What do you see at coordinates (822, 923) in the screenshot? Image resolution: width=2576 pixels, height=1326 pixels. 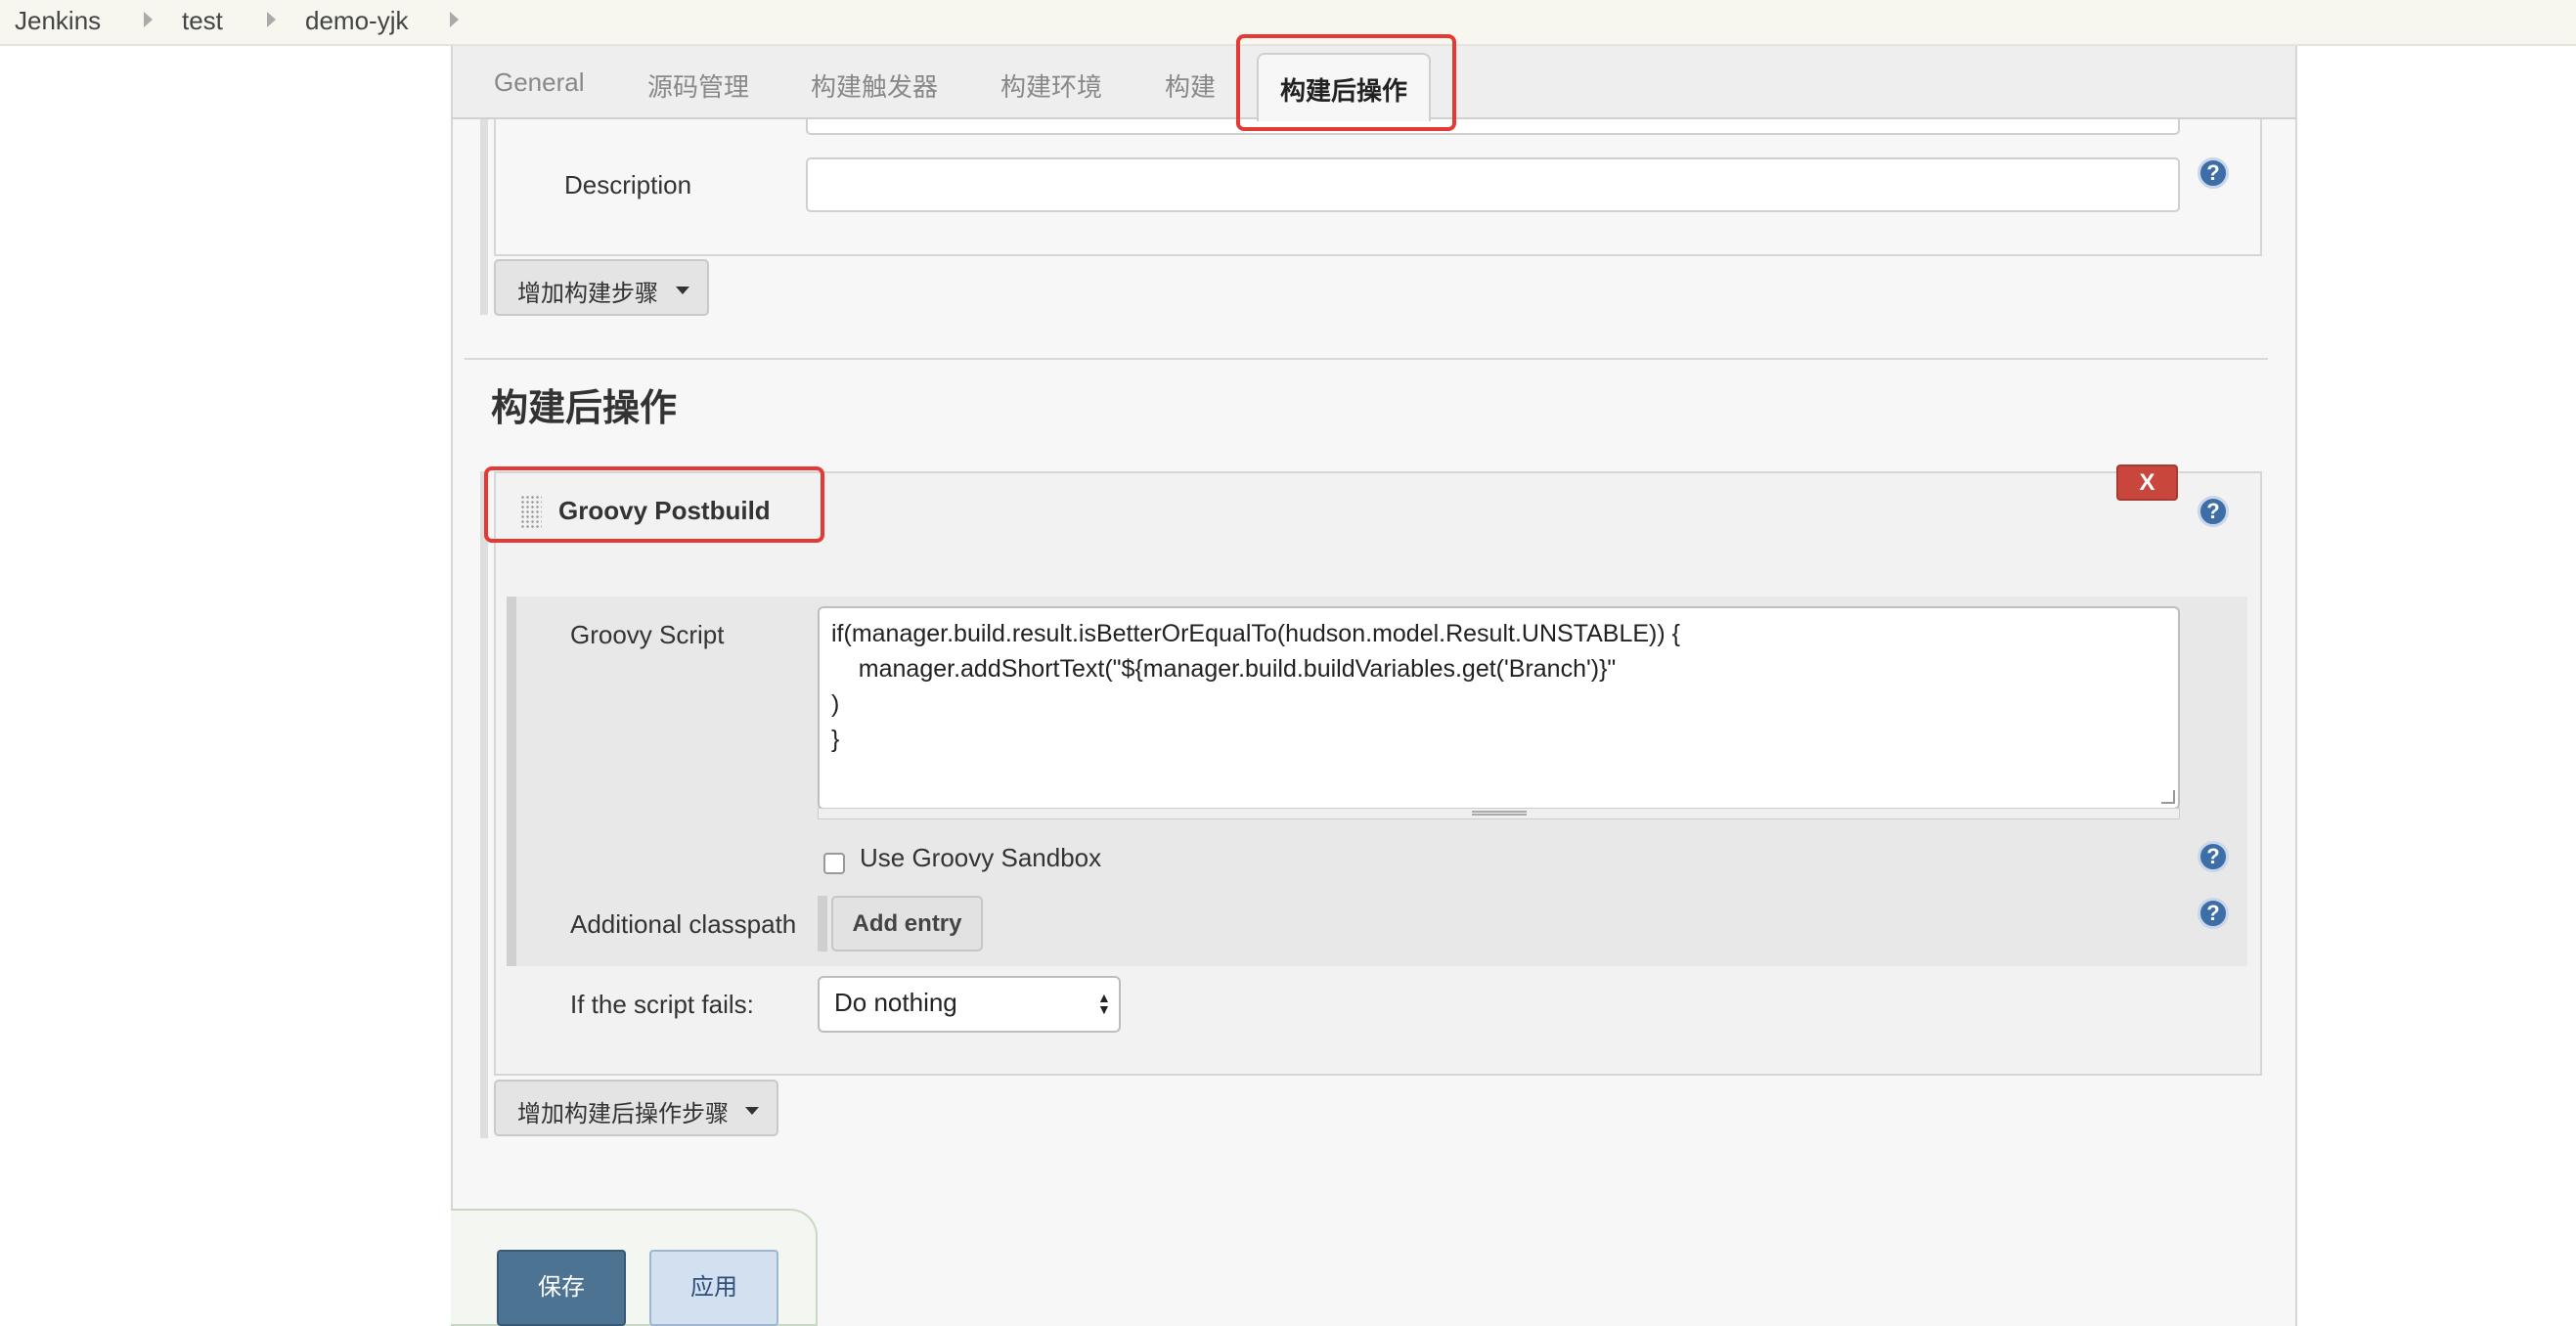 I see `classpath-bar` at bounding box center [822, 923].